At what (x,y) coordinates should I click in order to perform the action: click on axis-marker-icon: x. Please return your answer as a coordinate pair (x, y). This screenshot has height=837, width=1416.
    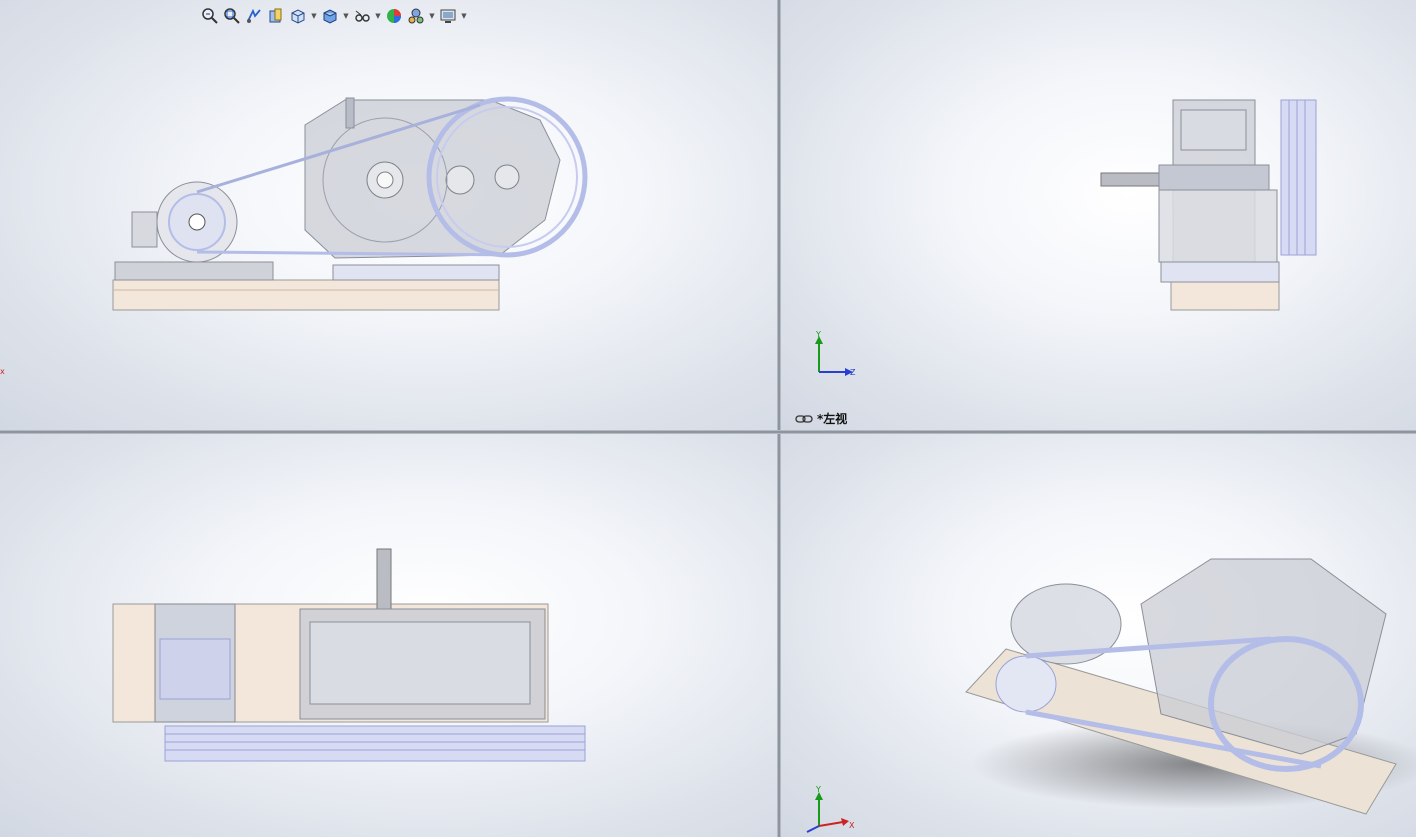
    Looking at the image, I should click on (2, 371).